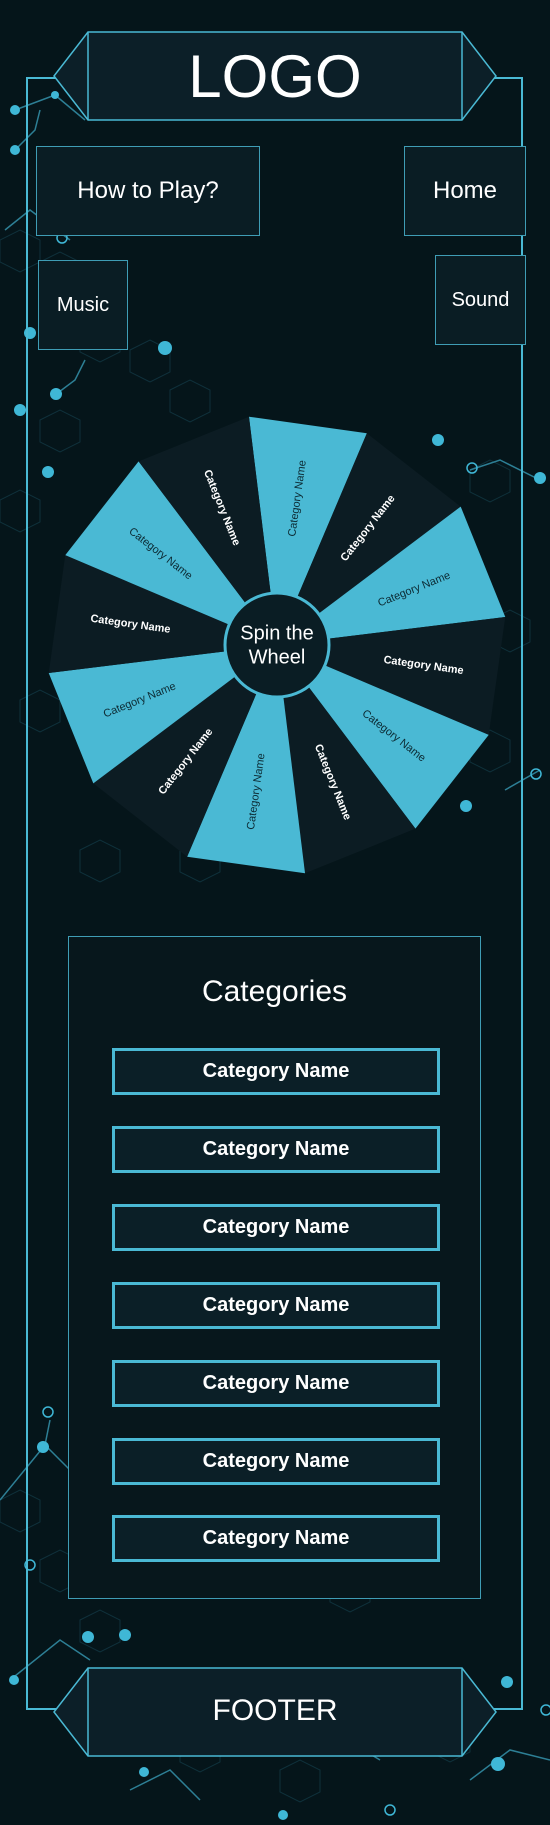  I want to click on footer-label: FOOTER, so click(275, 1710).